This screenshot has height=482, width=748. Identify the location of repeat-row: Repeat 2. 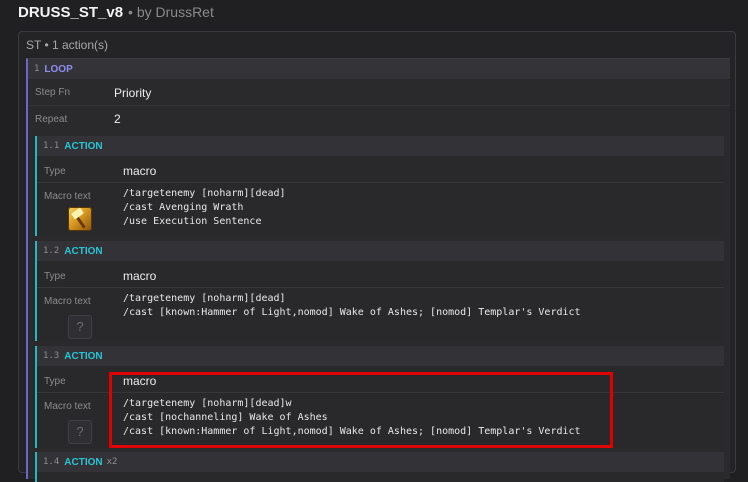
(379, 119).